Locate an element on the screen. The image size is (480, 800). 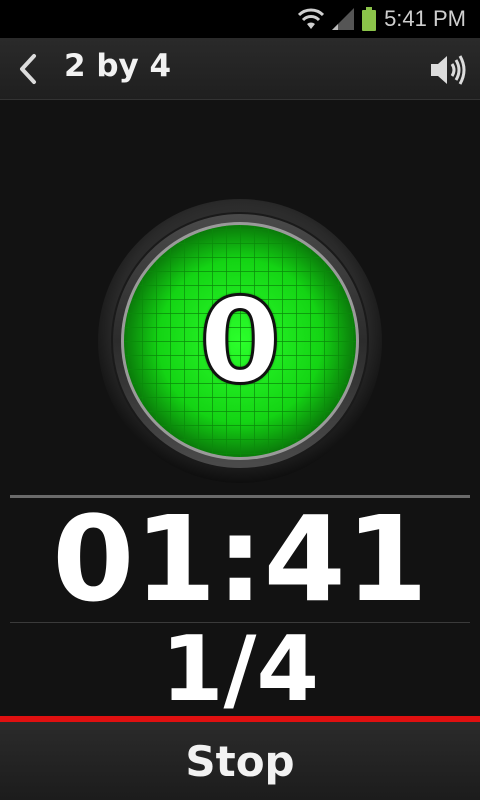
stop-button: Stop is located at coordinates (240, 761).